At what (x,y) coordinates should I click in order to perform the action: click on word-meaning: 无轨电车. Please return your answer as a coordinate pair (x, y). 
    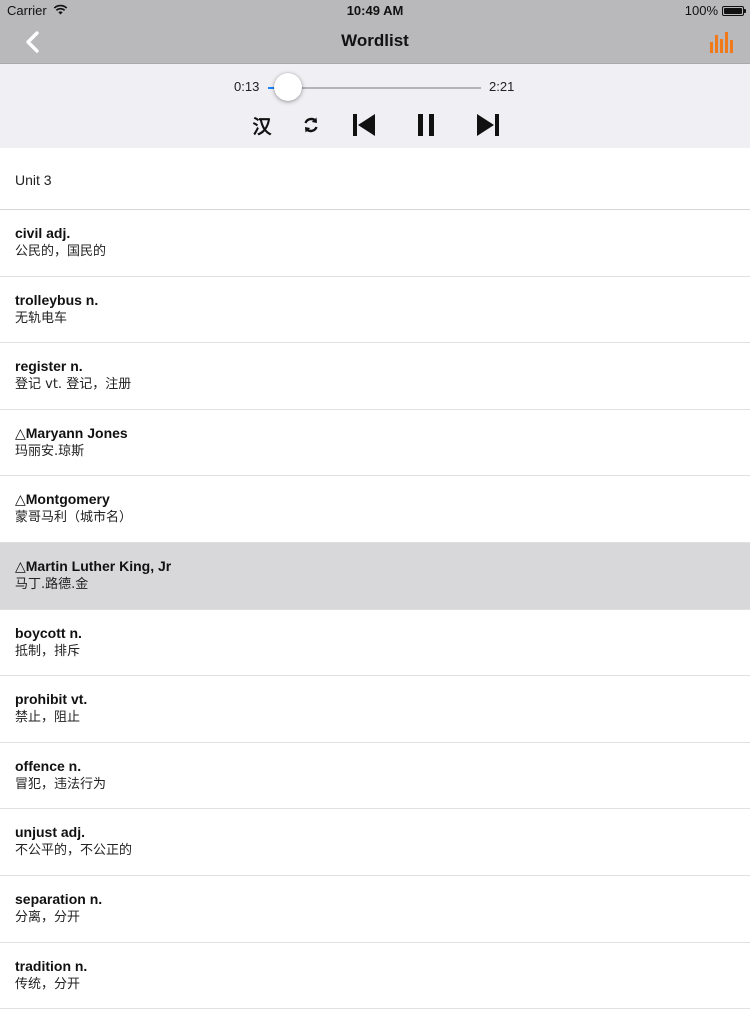
    Looking at the image, I should click on (41, 318).